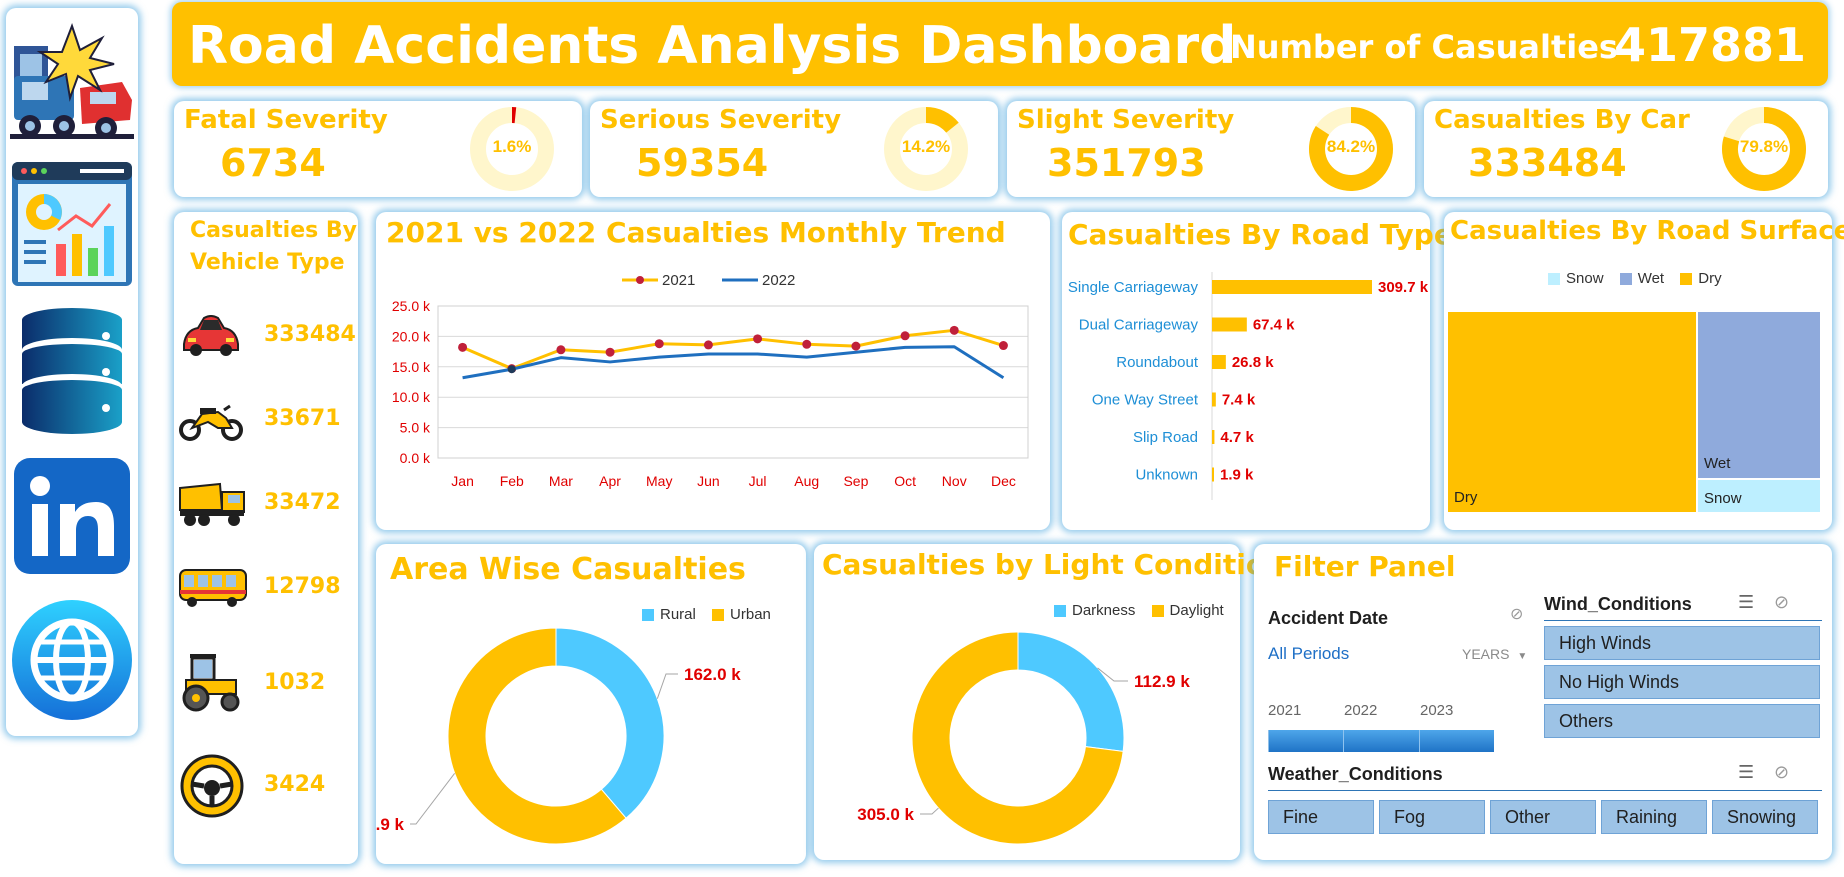  I want to click on vehicle-value: 33671, so click(302, 418).